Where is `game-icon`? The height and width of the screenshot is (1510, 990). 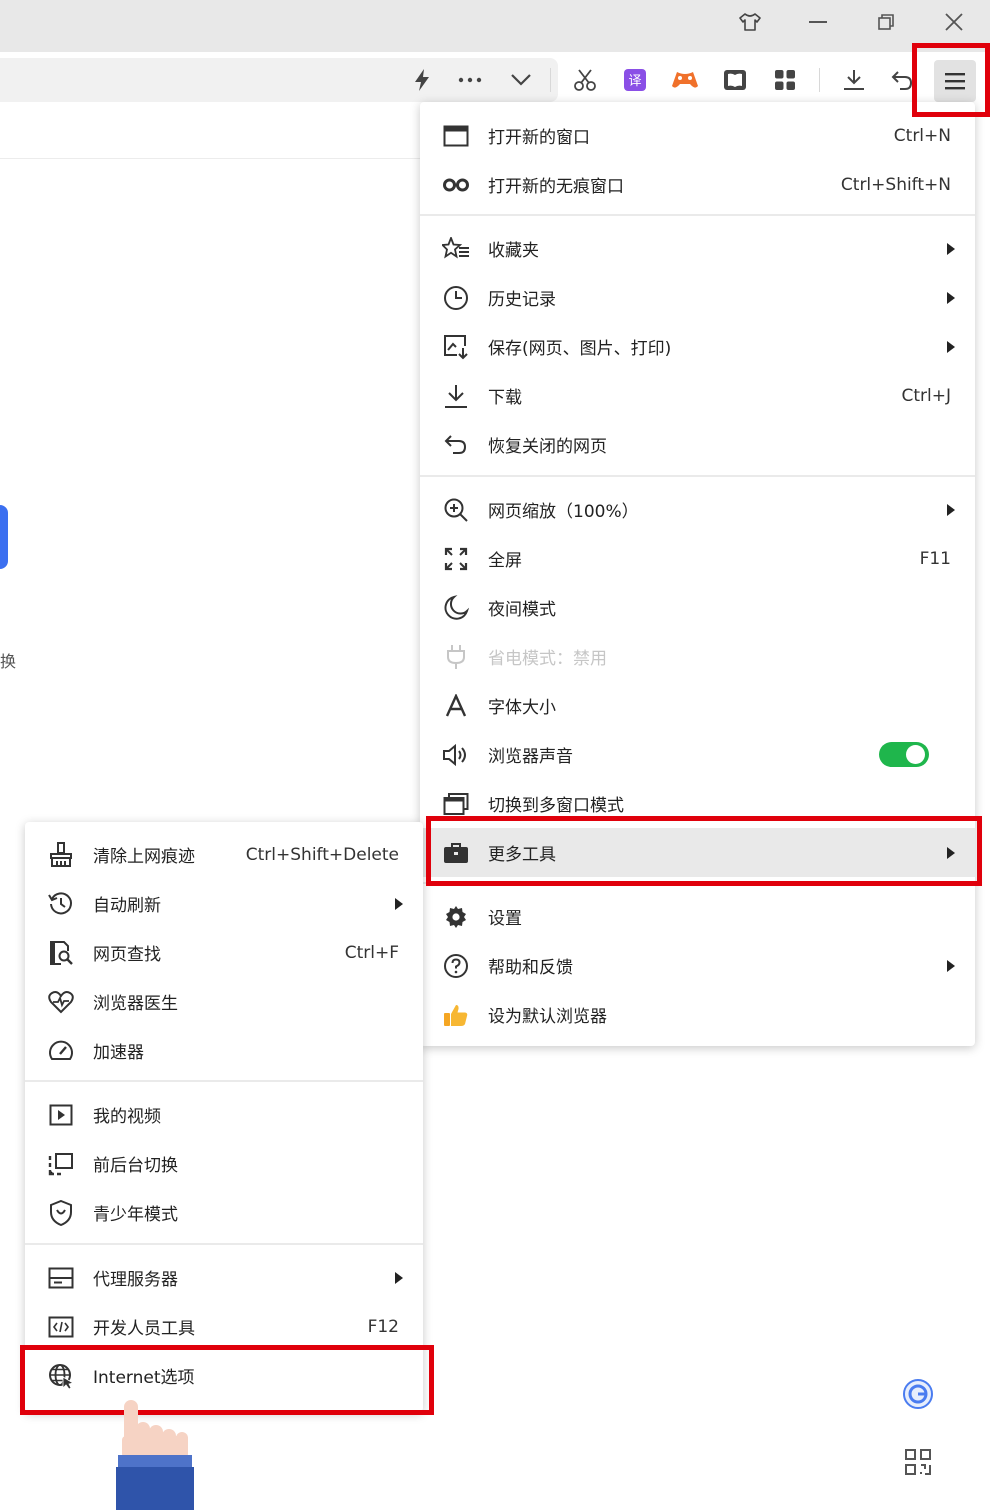 game-icon is located at coordinates (685, 80).